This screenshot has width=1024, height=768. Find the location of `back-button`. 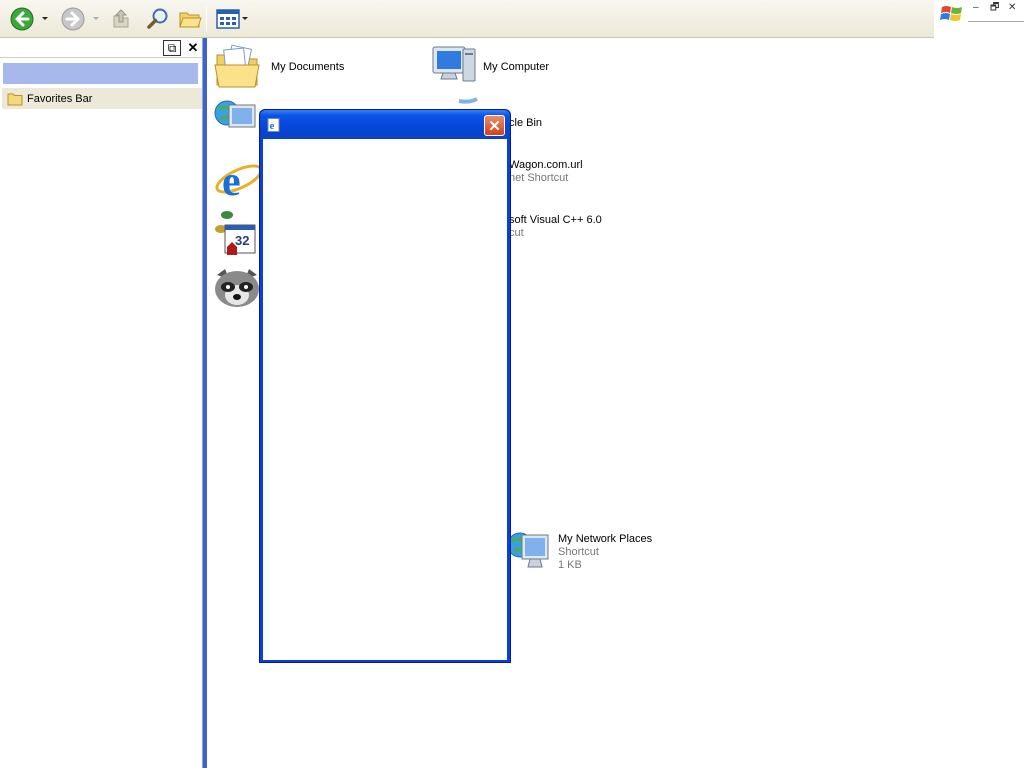

back-button is located at coordinates (22, 19).